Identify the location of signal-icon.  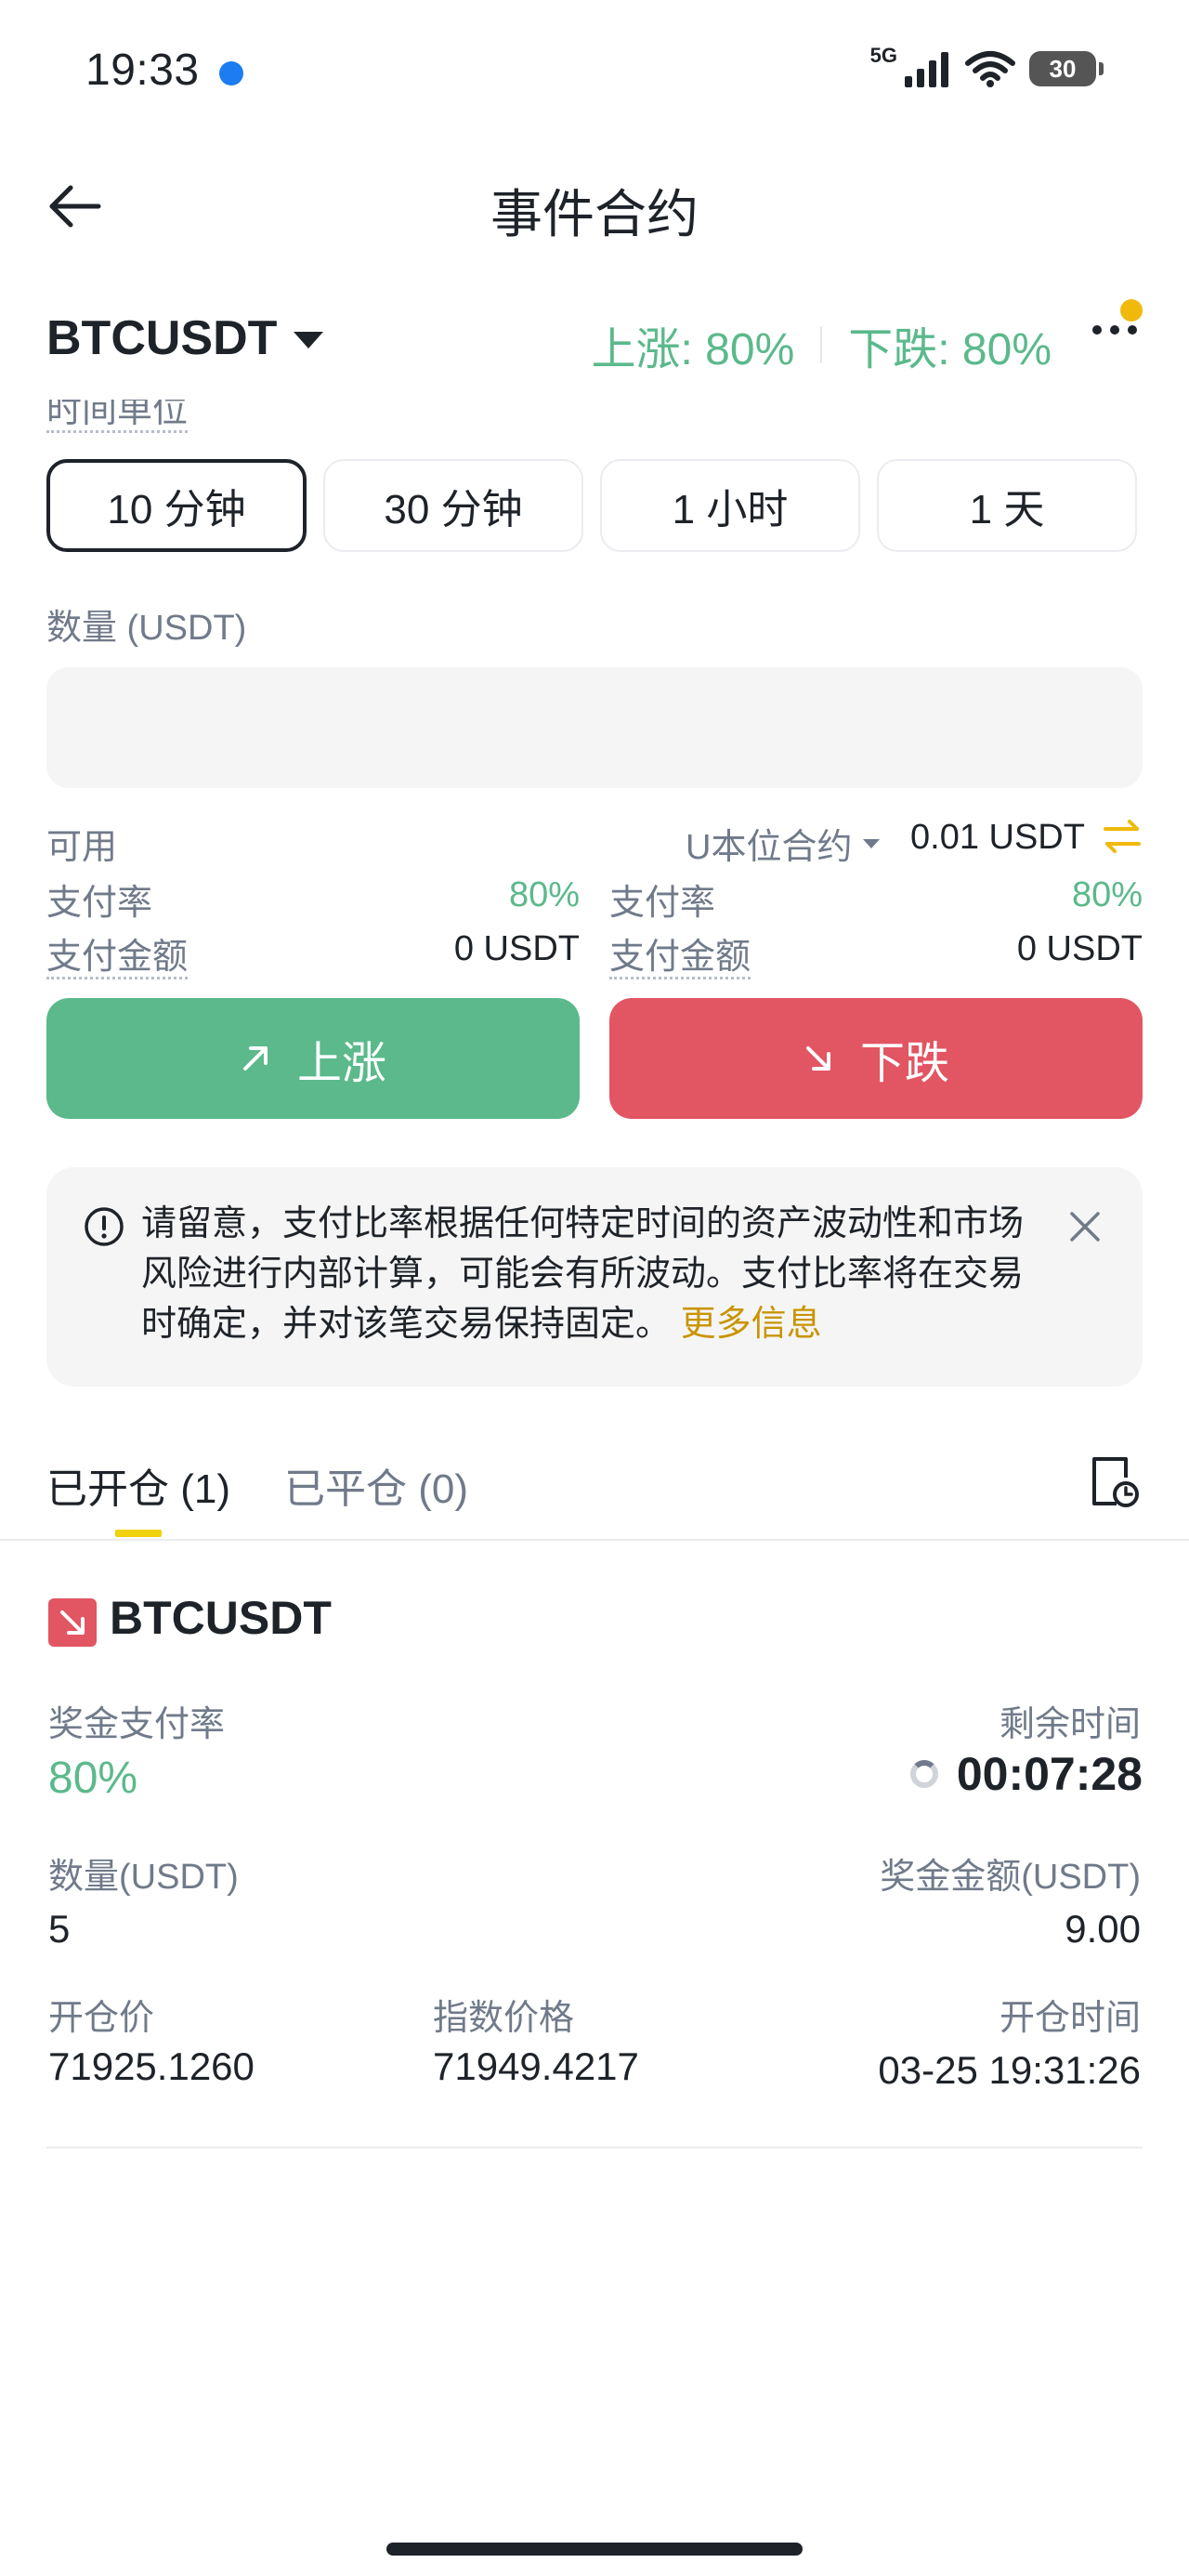
(927, 69).